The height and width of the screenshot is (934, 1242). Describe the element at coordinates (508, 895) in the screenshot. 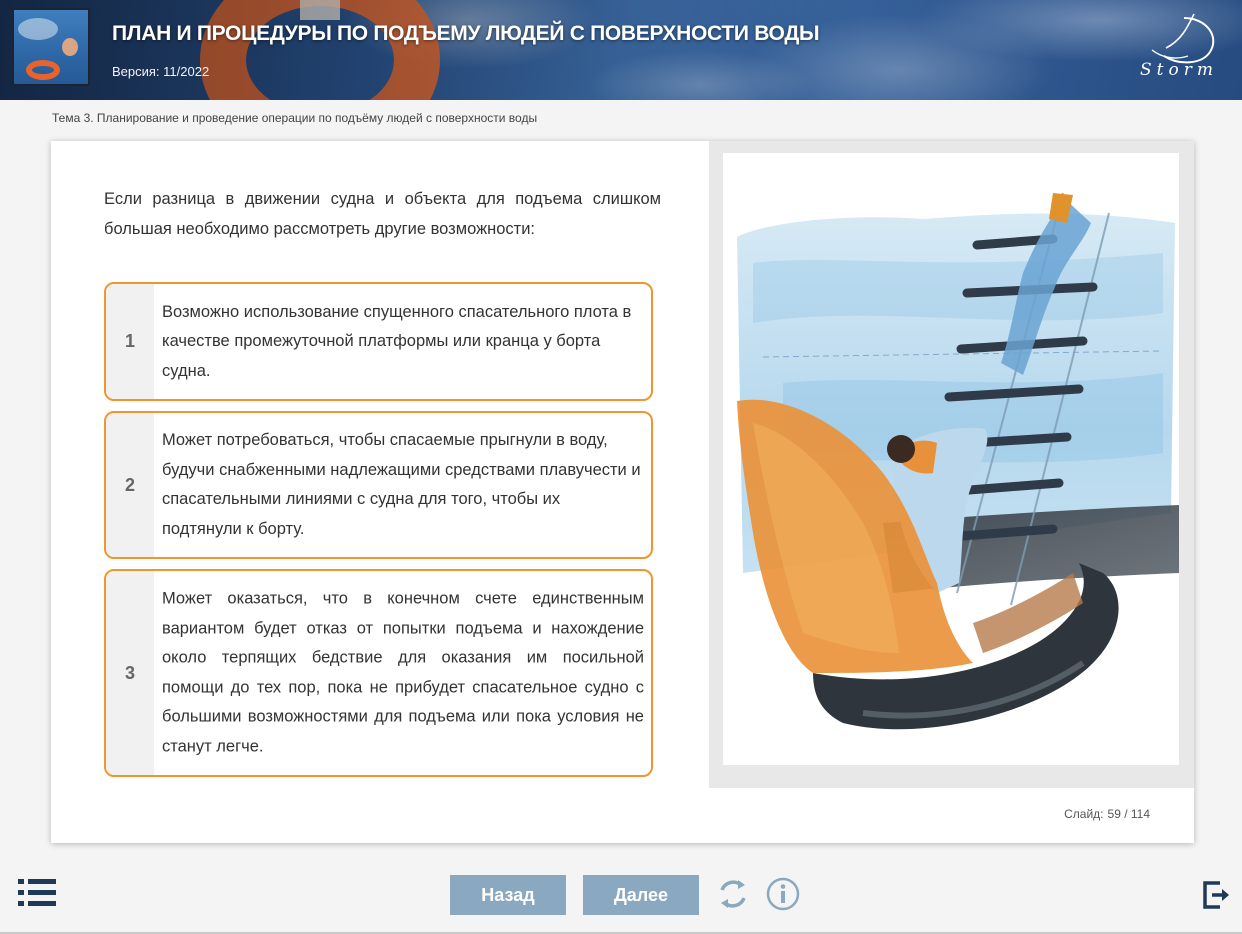

I see `back-button: Назад` at that location.